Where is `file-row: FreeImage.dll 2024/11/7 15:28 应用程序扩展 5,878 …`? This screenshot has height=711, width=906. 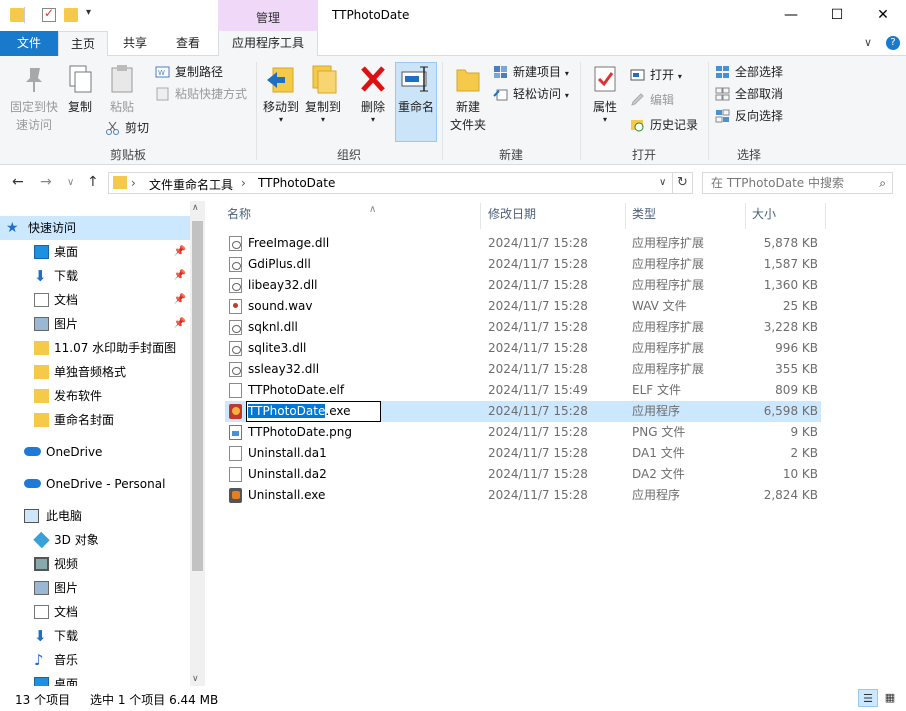
file-row: FreeImage.dll 2024/11/7 15:28 应用程序扩展 5,878 … is located at coordinates (523, 243).